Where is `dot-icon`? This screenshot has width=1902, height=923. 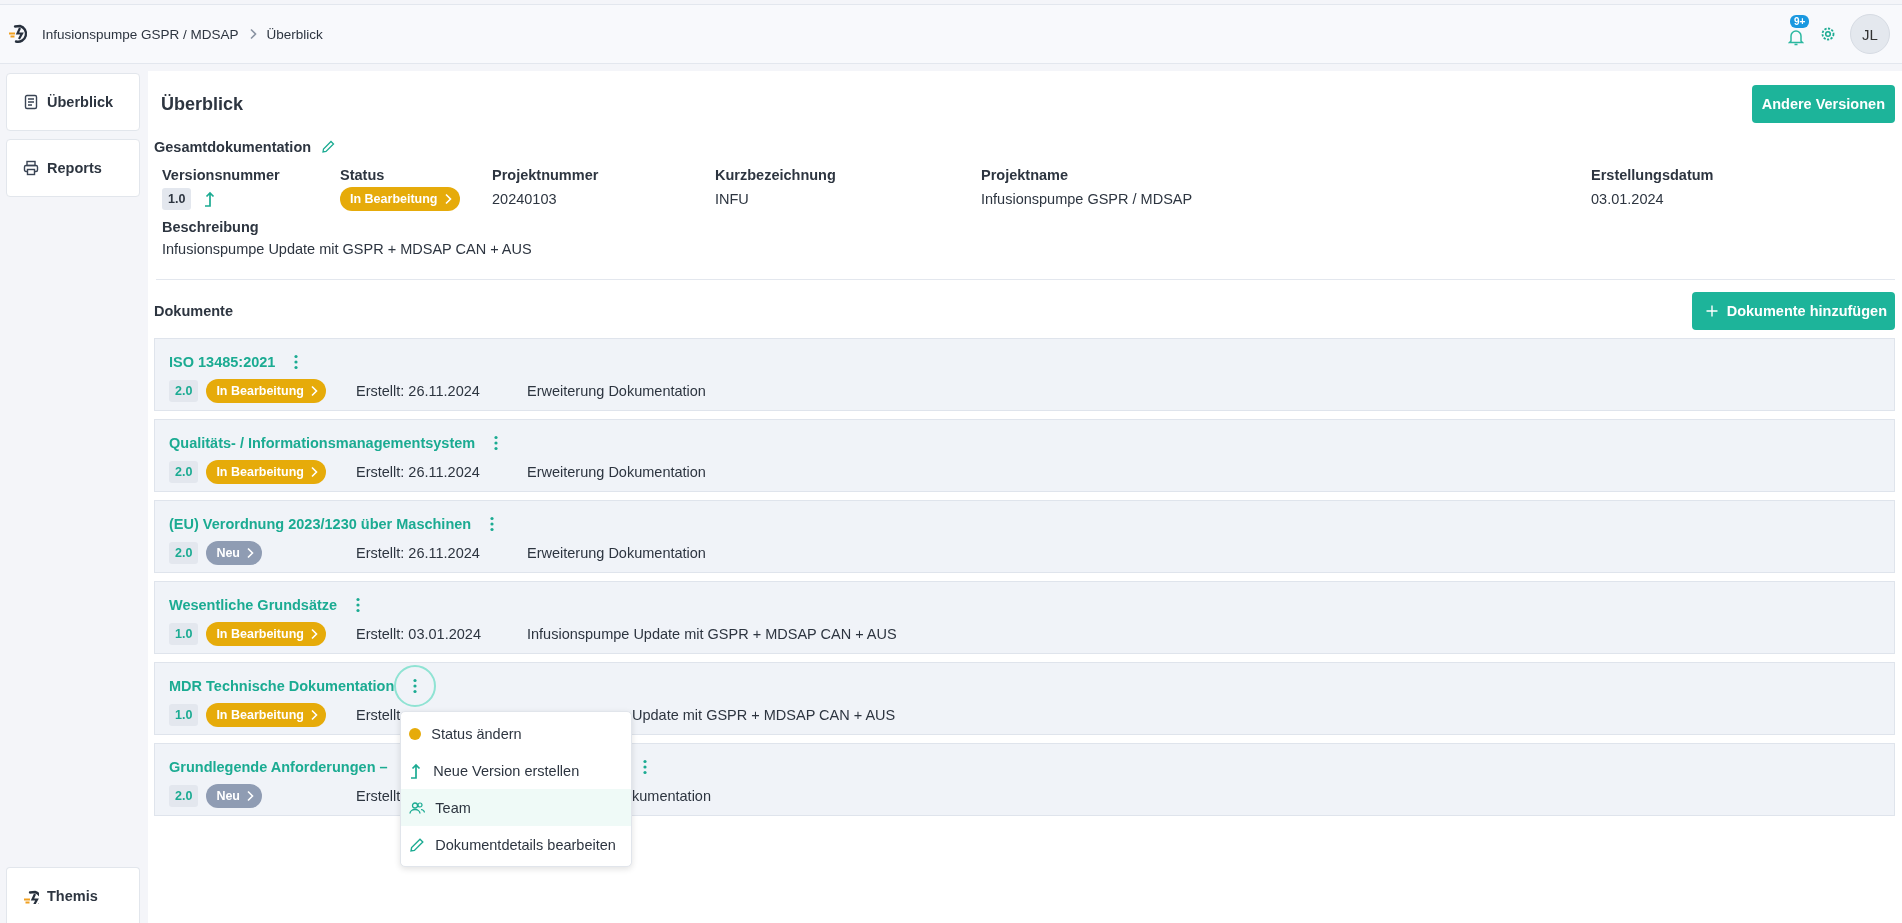
dot-icon is located at coordinates (415, 733).